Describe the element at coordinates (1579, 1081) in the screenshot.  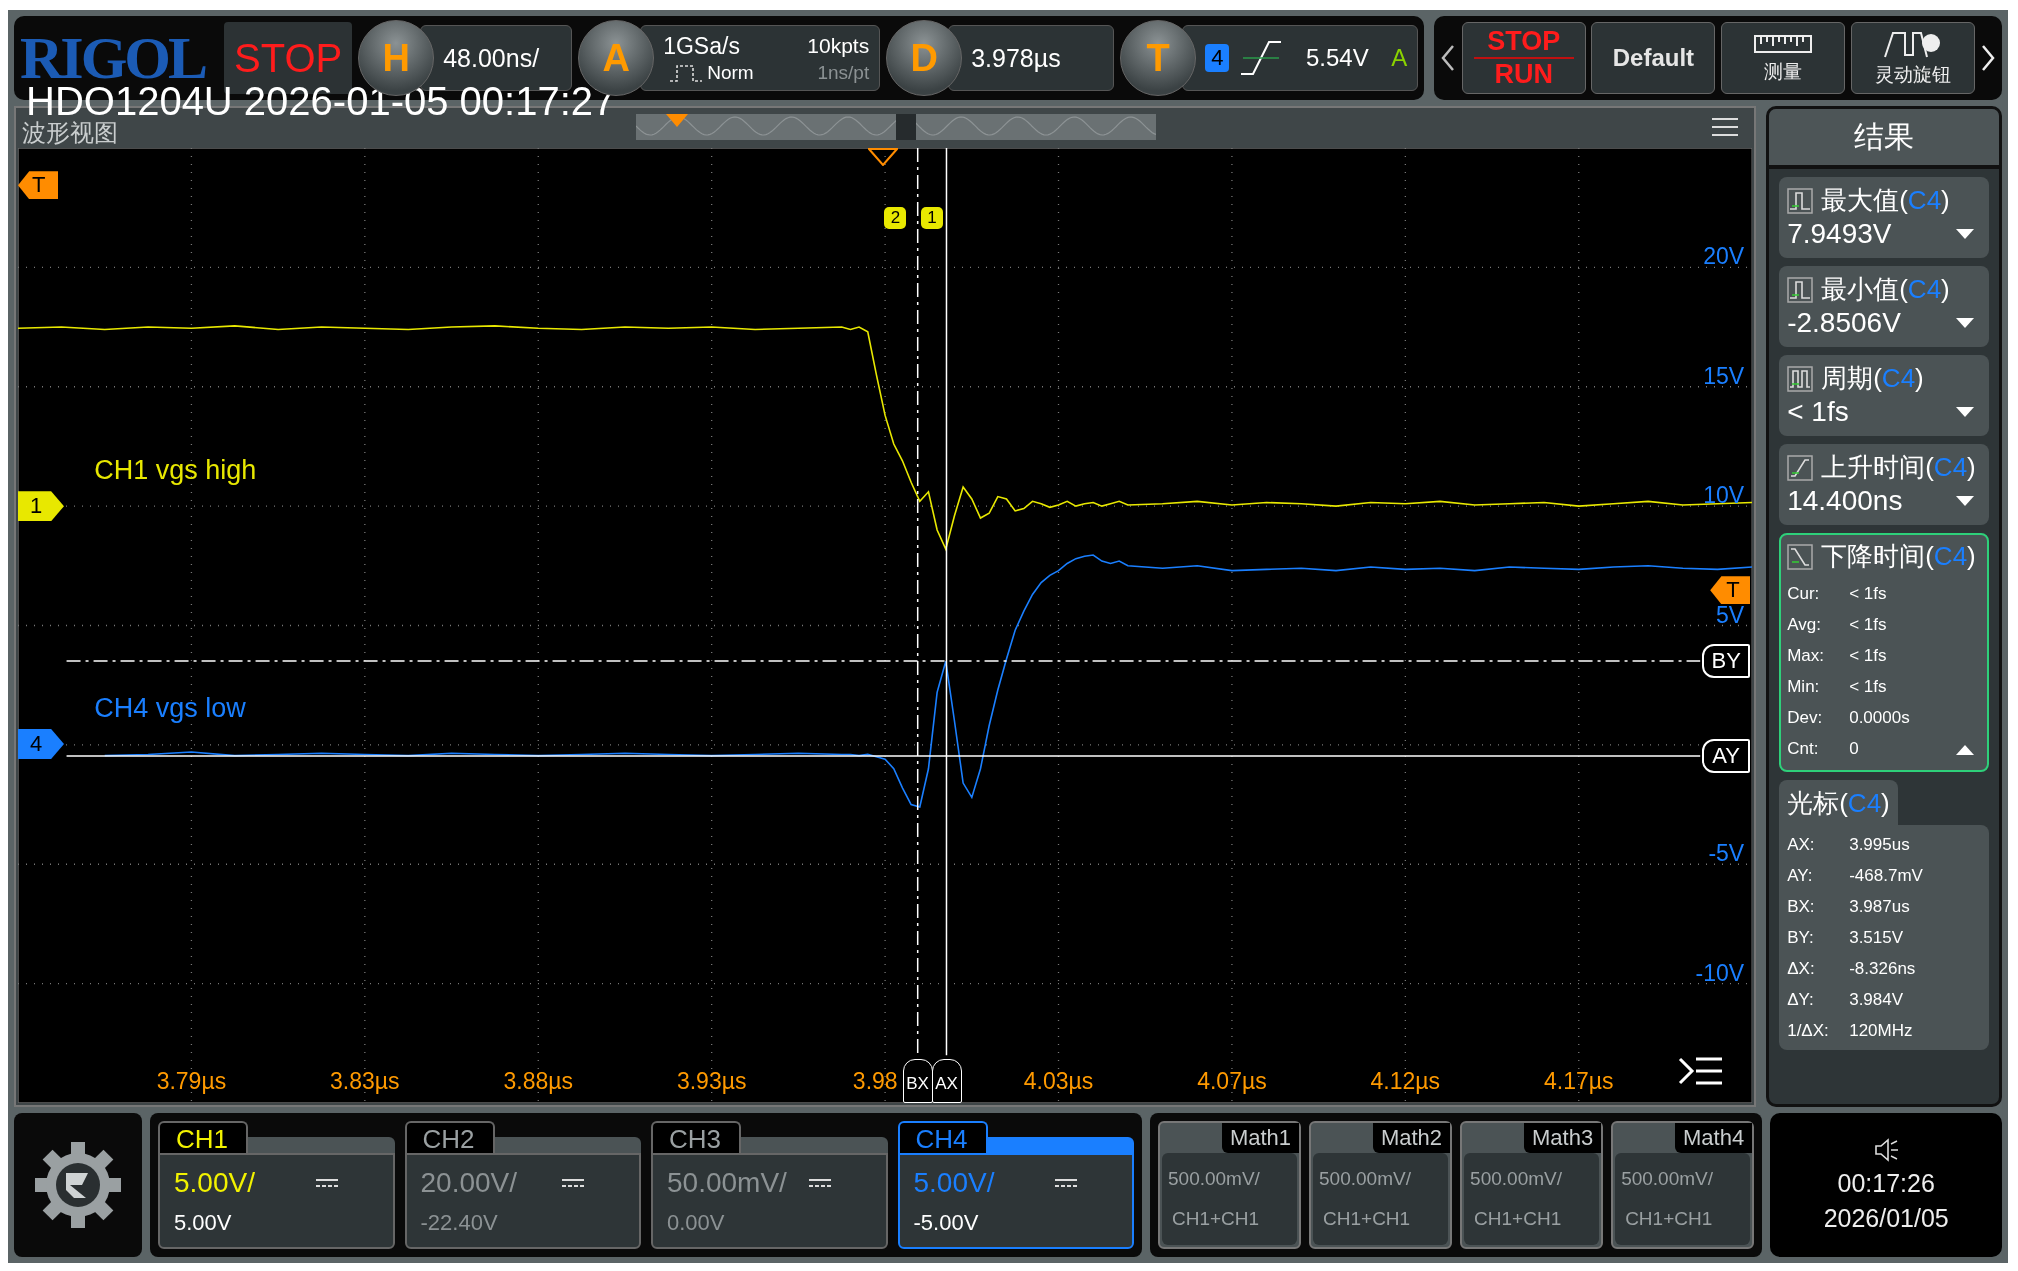
I see `time-label: 4.17µs` at that location.